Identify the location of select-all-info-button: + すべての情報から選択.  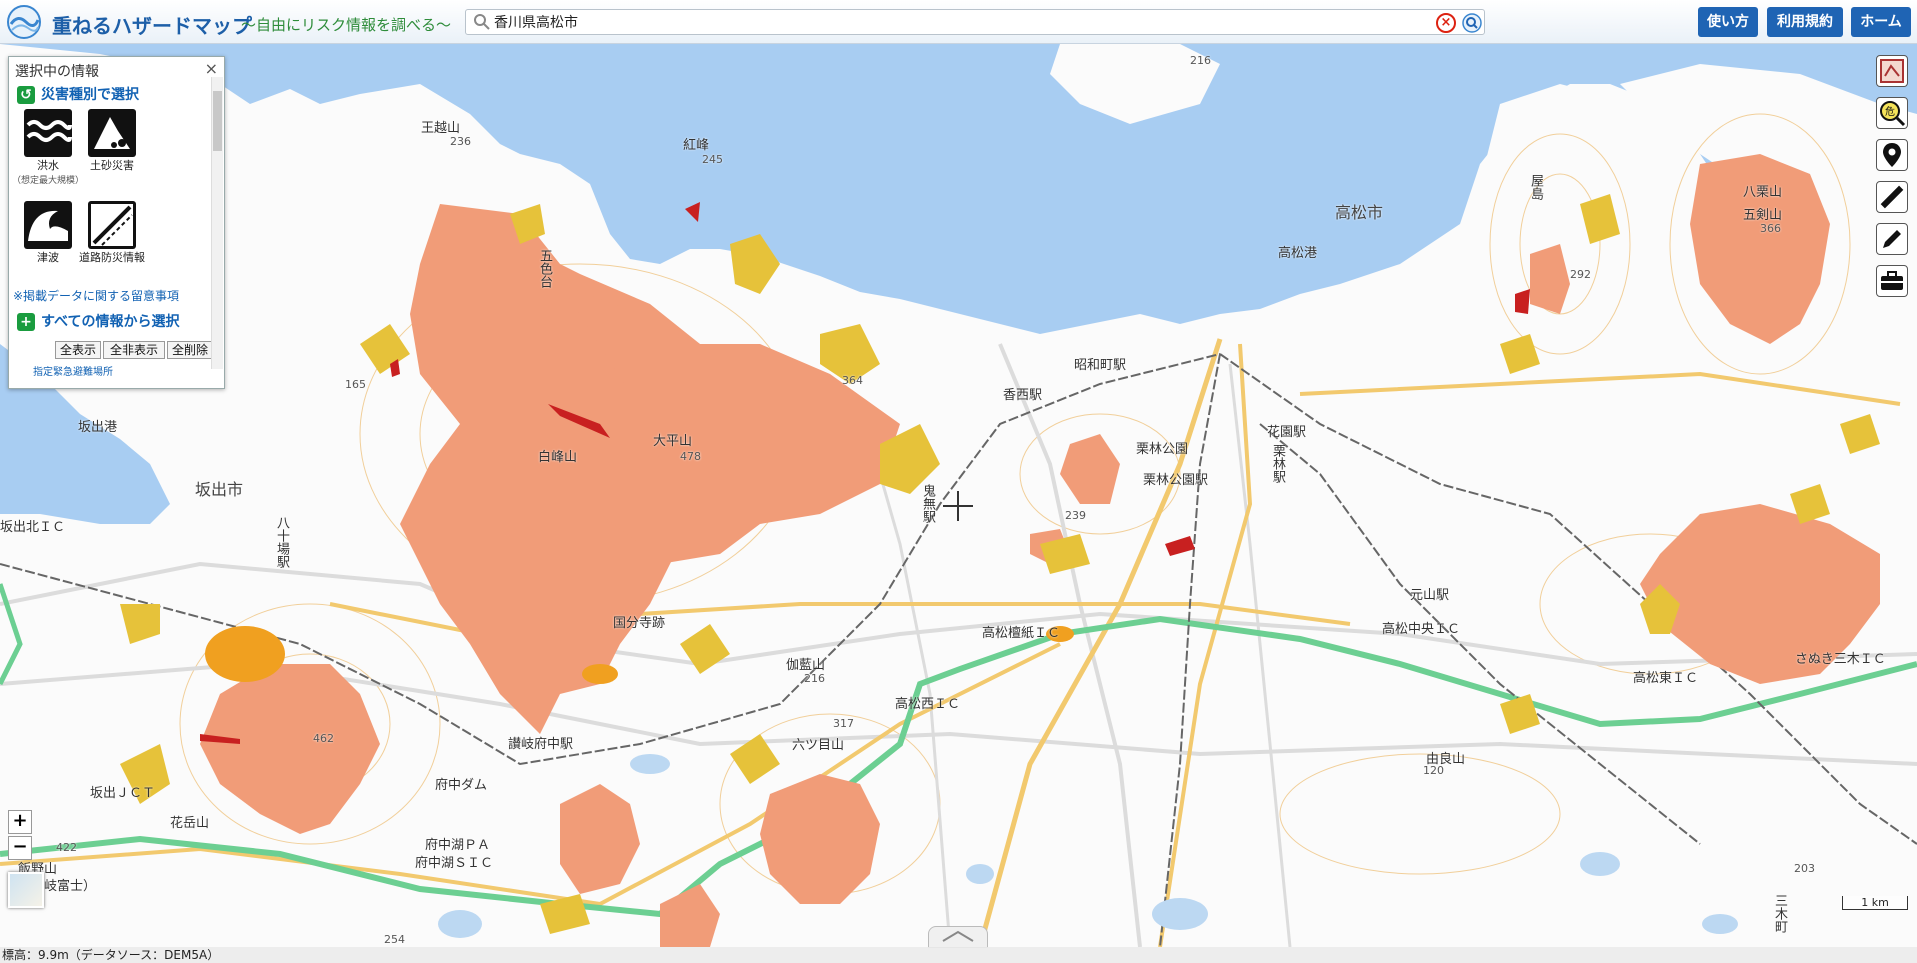
(98, 322).